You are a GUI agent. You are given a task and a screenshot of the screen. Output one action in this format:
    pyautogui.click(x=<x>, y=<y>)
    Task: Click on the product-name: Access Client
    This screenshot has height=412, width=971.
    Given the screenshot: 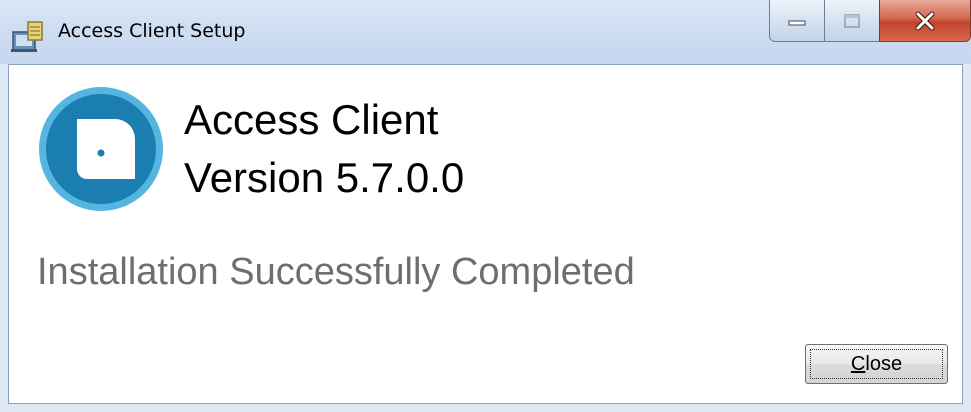 What is the action you would take?
    pyautogui.click(x=311, y=119)
    